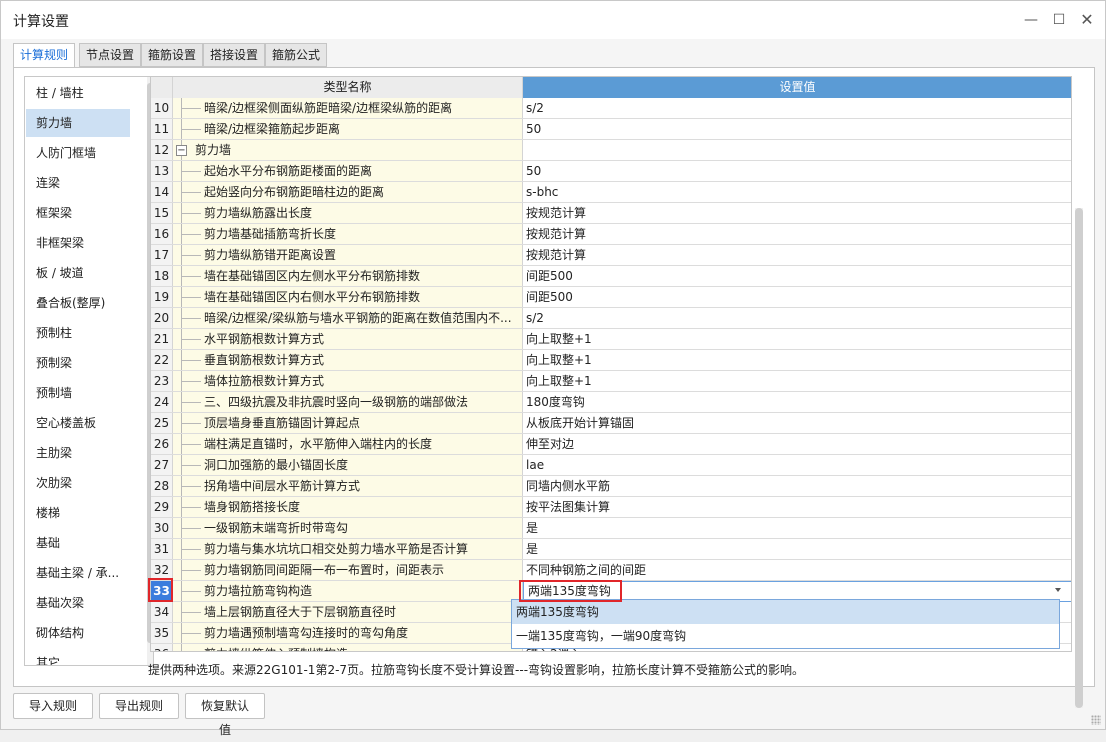  I want to click on type-name-text: 墙体拉筋根数计算方式, so click(264, 381).